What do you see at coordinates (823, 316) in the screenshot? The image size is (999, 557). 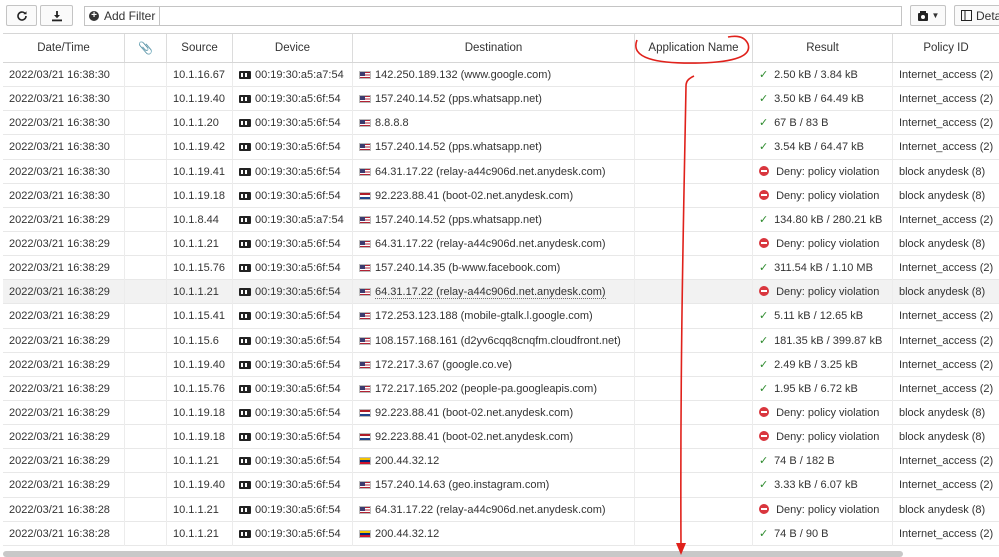 I see `cell-result: ✓ 5.11 kB / 12.65 kB` at bounding box center [823, 316].